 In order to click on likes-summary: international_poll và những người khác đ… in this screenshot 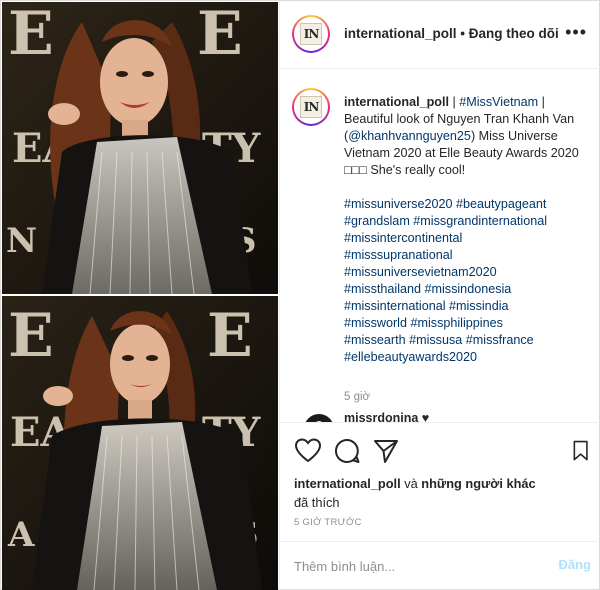, I will do `click(444, 493)`.